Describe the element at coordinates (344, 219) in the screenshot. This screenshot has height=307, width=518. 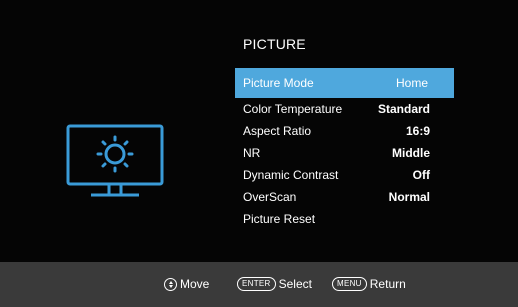
I see `menu-item-picture-reset: Picture Reset` at that location.